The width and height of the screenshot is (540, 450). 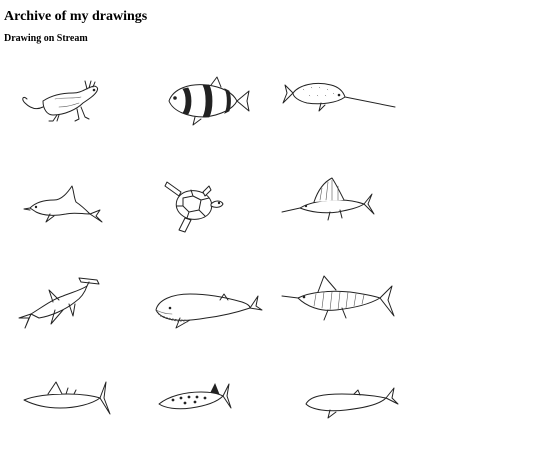 I want to click on drawing-swordfish, so click(x=80, y=410).